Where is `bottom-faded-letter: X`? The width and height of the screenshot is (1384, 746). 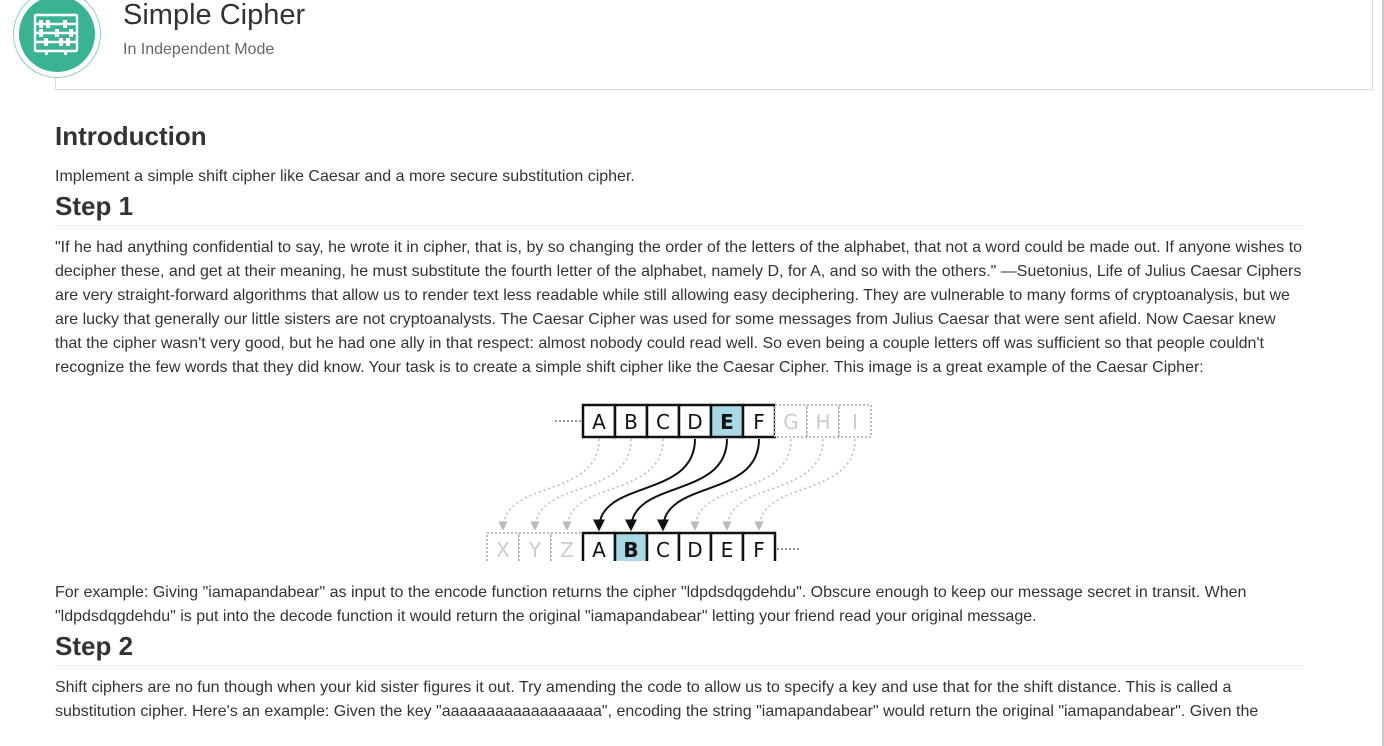
bottom-faded-letter: X is located at coordinates (503, 549).